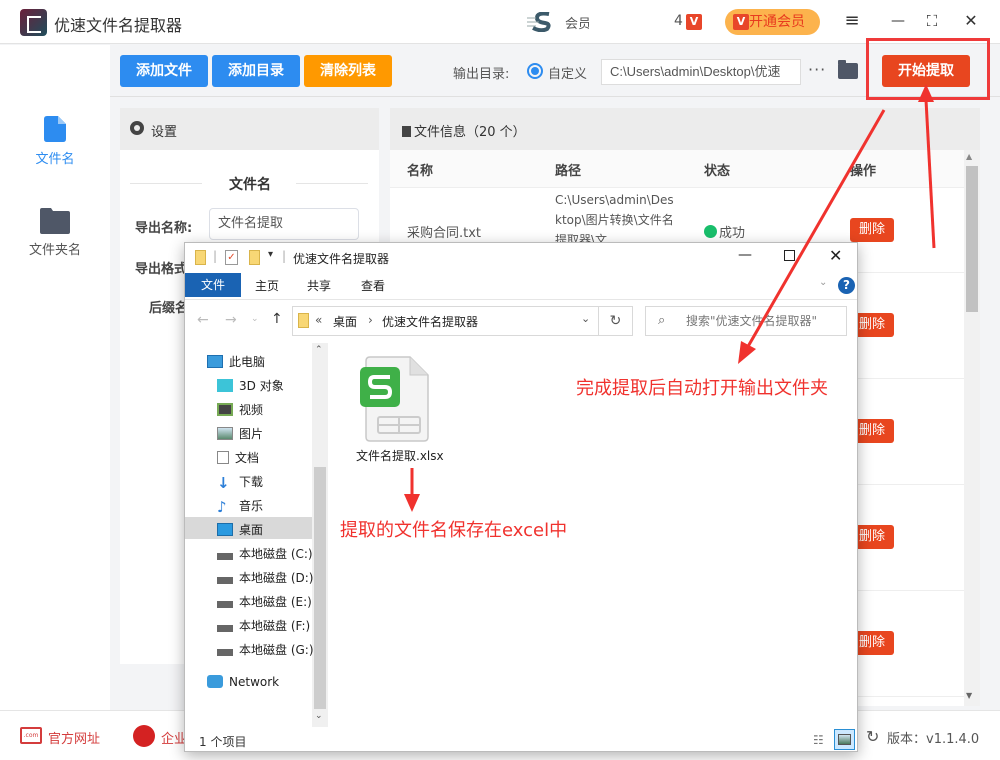 This screenshot has height=760, width=1000. I want to click on tree-item-drive-e: 本地磁盘 (E:), so click(264, 602).